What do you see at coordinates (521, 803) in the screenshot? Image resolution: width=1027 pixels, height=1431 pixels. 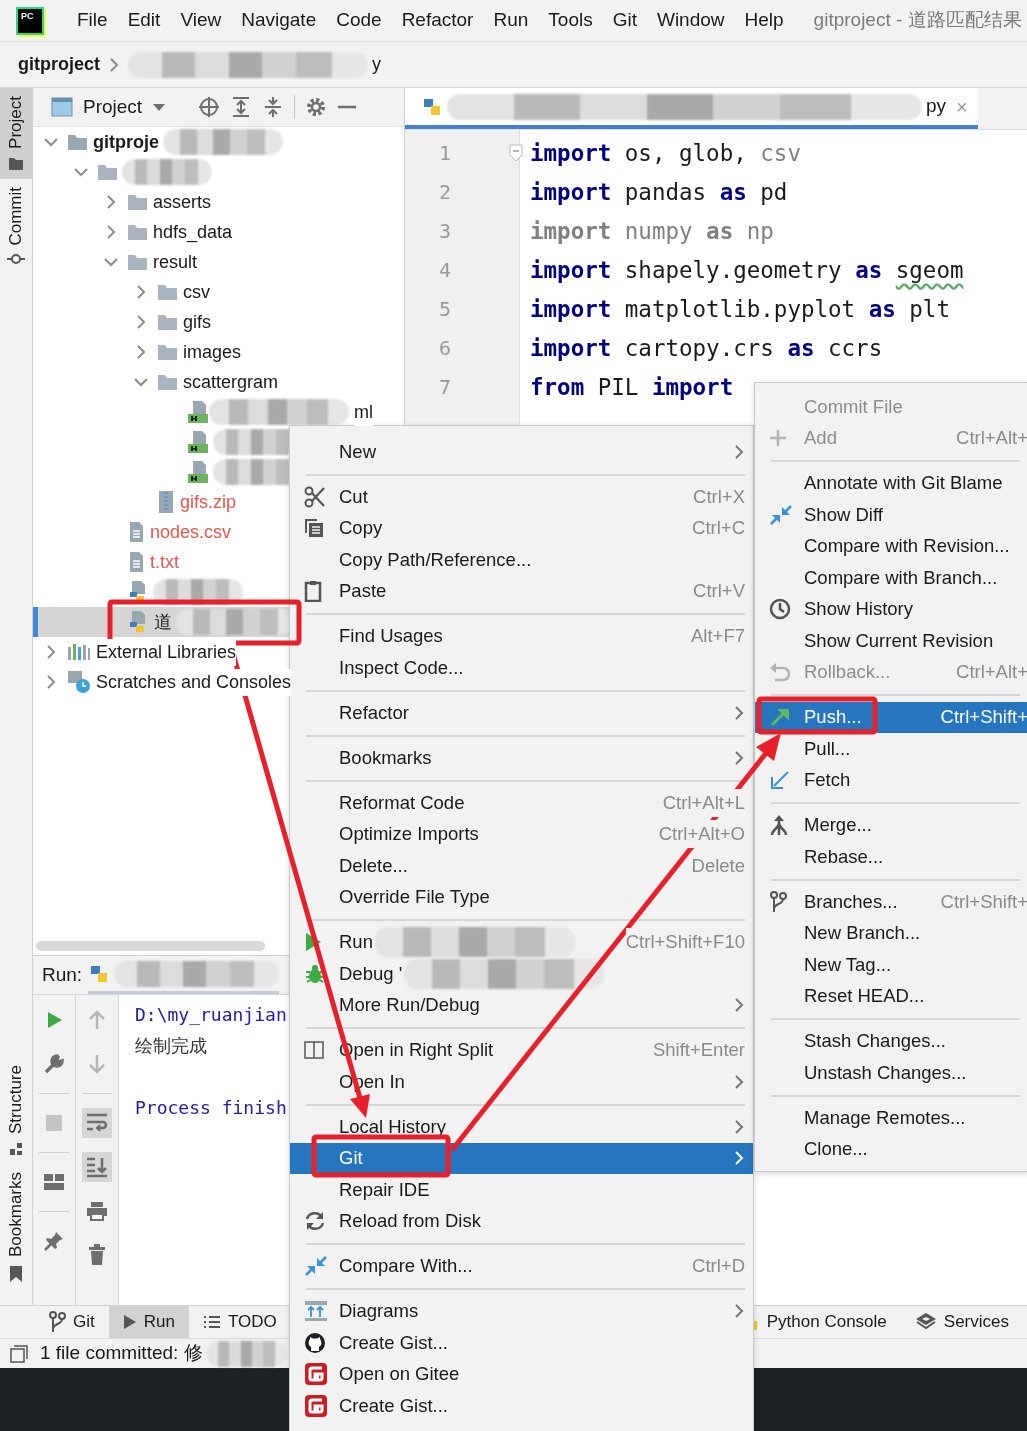 I see `menu-item: Reformat Code Ctrl+Alt+L` at bounding box center [521, 803].